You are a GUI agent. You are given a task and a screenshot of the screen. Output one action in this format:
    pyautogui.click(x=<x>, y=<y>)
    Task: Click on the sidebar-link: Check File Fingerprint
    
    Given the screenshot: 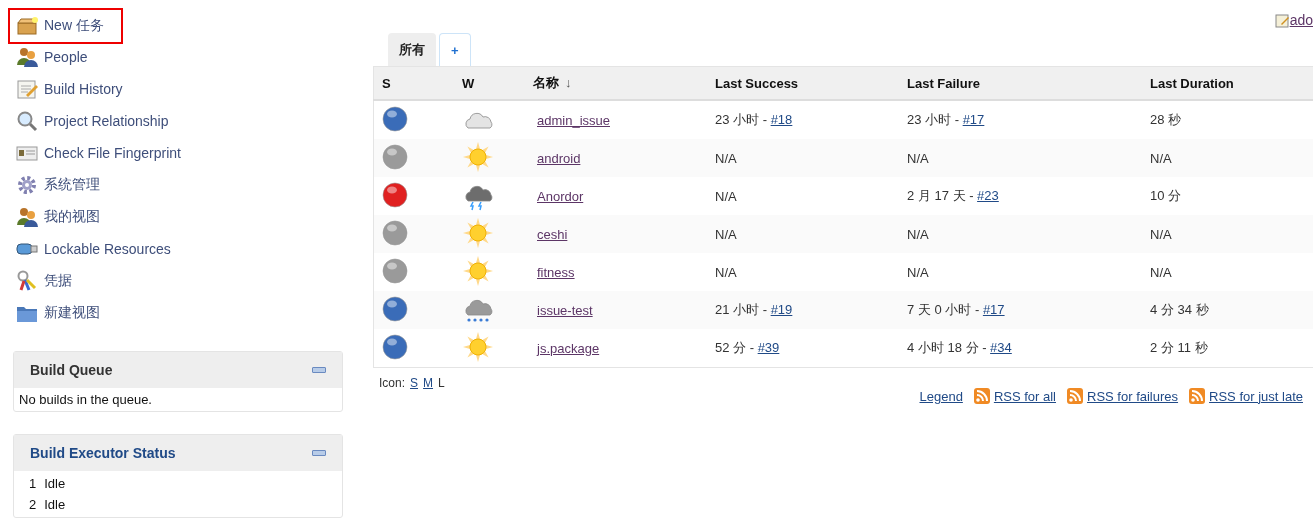 What is the action you would take?
    pyautogui.click(x=97, y=153)
    